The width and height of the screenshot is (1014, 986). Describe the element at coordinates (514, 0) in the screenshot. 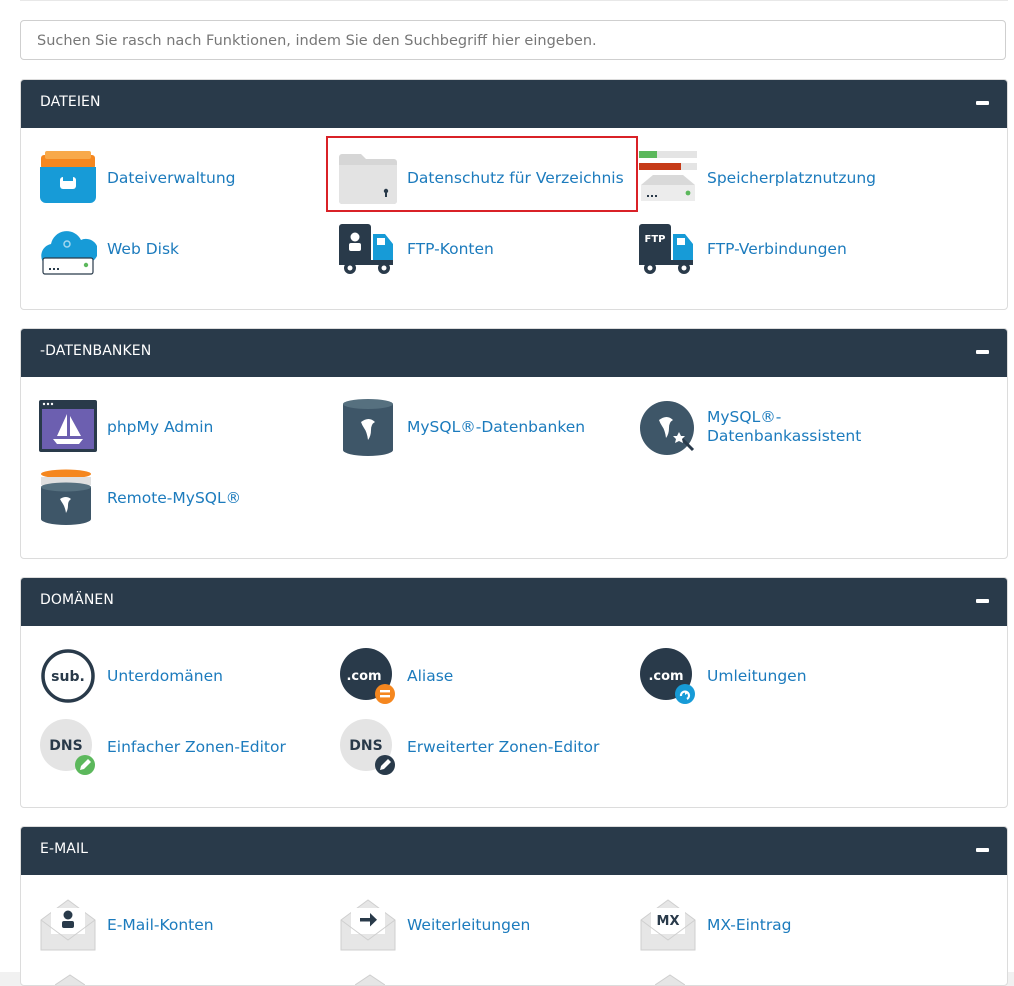

I see `divider` at that location.